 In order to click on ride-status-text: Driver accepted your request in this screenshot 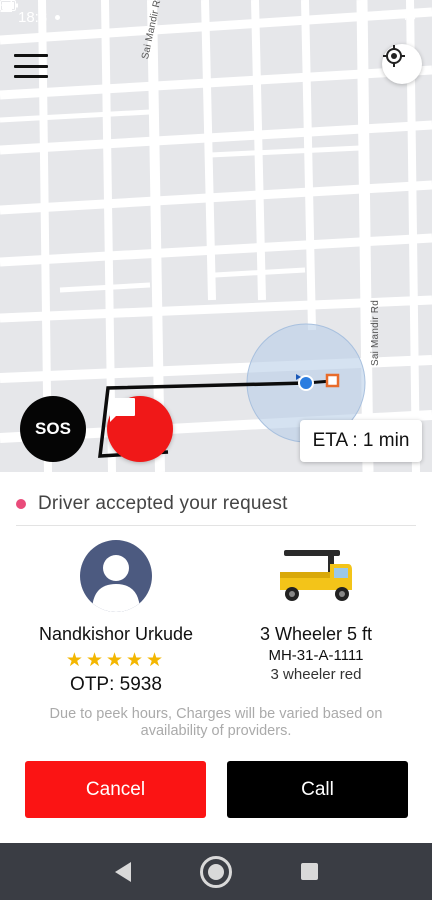, I will do `click(163, 503)`.